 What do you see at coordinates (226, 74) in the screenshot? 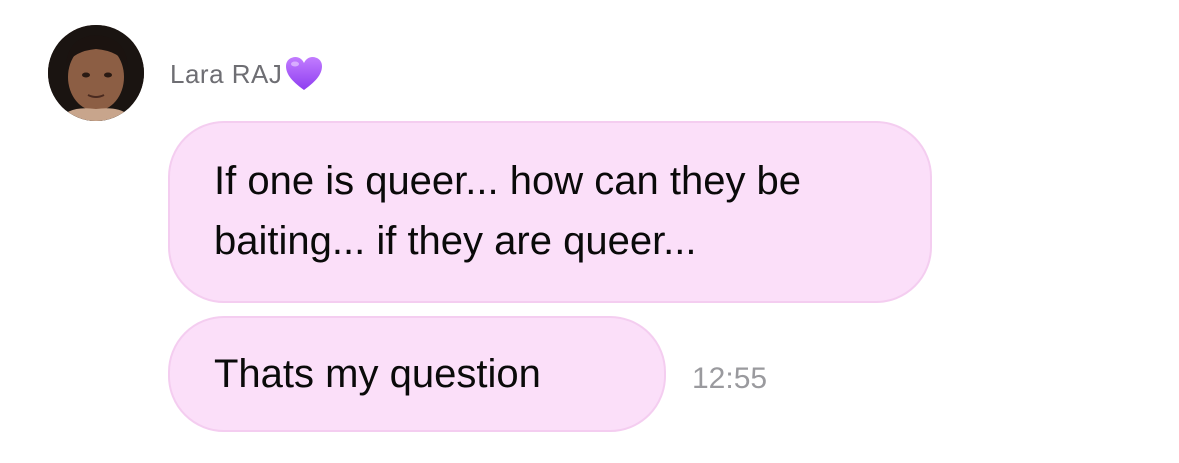
I see `sender-name: Lara RAJ` at bounding box center [226, 74].